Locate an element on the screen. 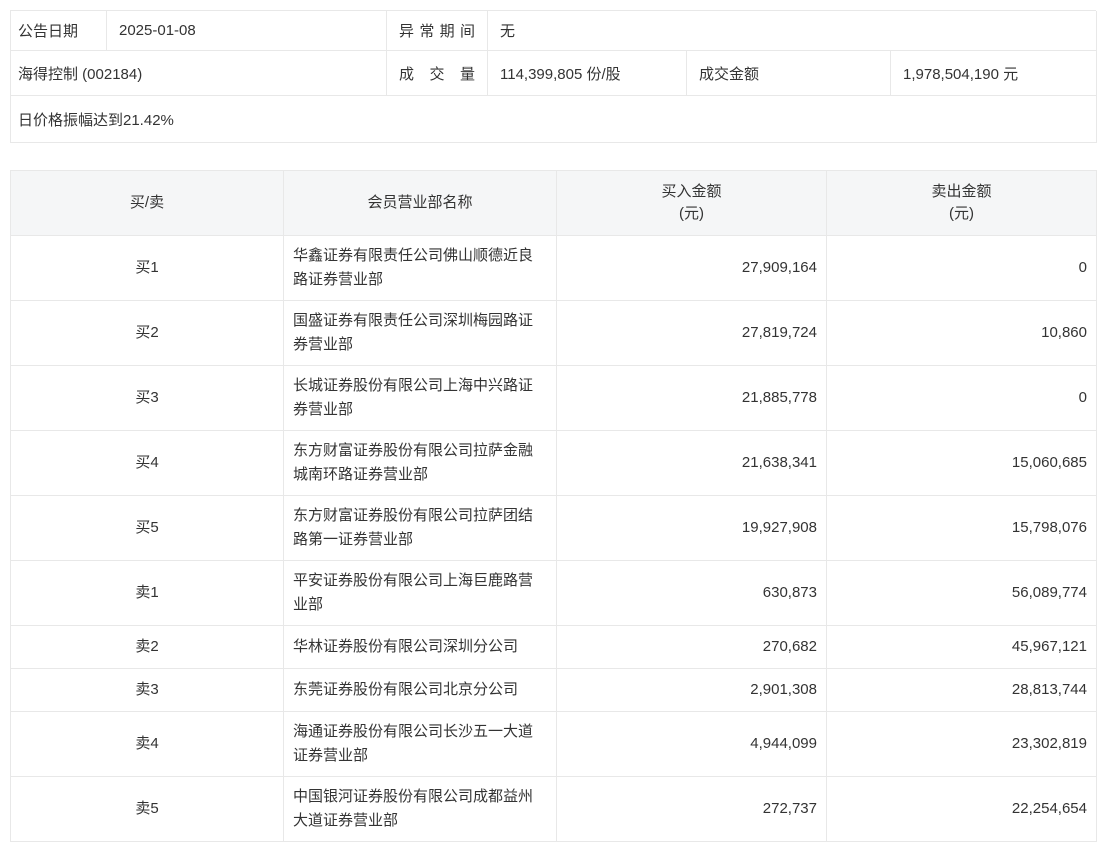 The height and width of the screenshot is (842, 1106). column-header-broker: 会员营业部名称 is located at coordinates (420, 203).